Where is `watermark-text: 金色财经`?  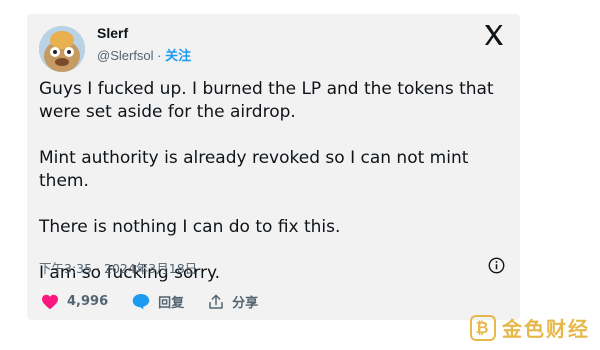 watermark-text: 金色财经 is located at coordinates (546, 329).